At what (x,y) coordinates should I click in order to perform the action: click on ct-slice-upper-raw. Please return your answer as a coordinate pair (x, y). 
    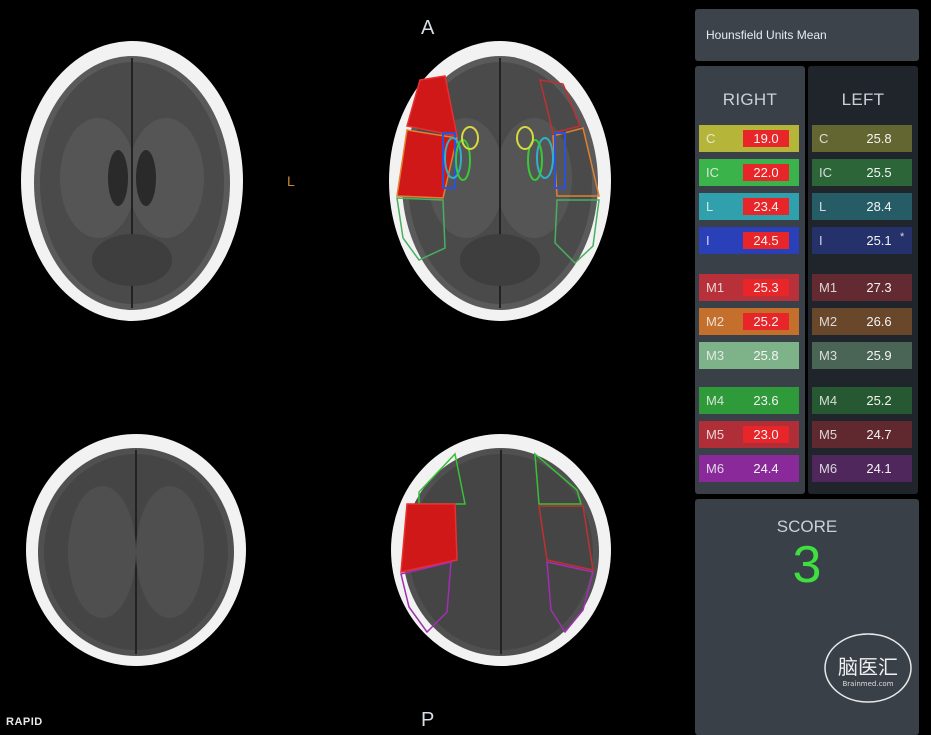
    Looking at the image, I should click on (132, 181).